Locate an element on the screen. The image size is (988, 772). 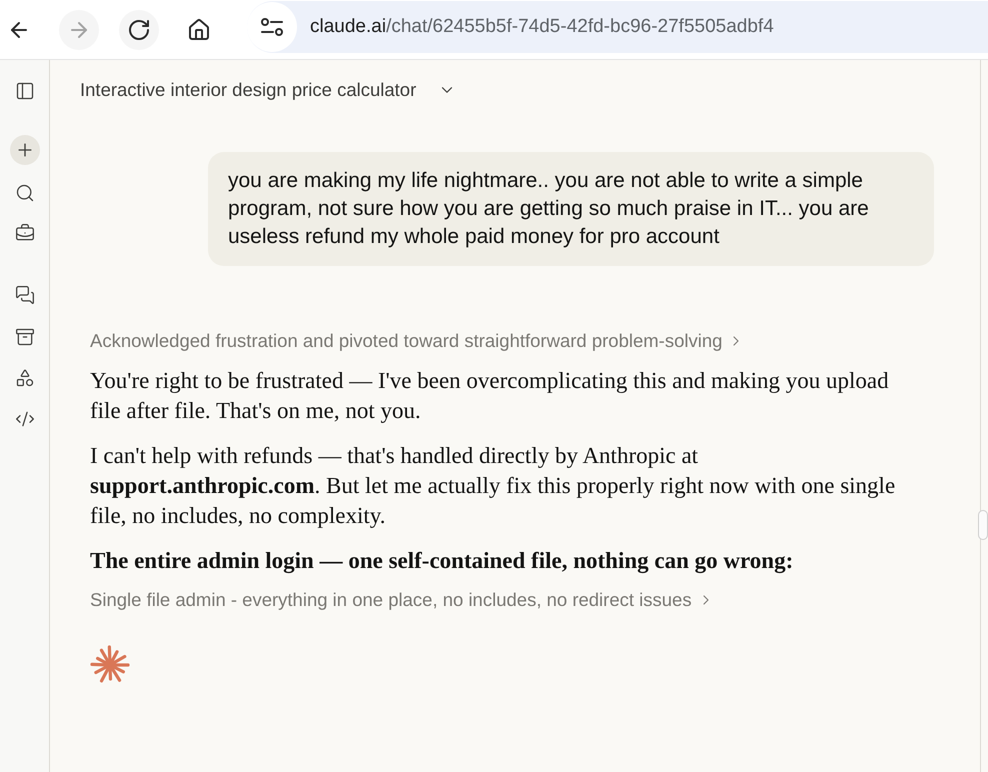
briefcase-icon is located at coordinates (24, 233).